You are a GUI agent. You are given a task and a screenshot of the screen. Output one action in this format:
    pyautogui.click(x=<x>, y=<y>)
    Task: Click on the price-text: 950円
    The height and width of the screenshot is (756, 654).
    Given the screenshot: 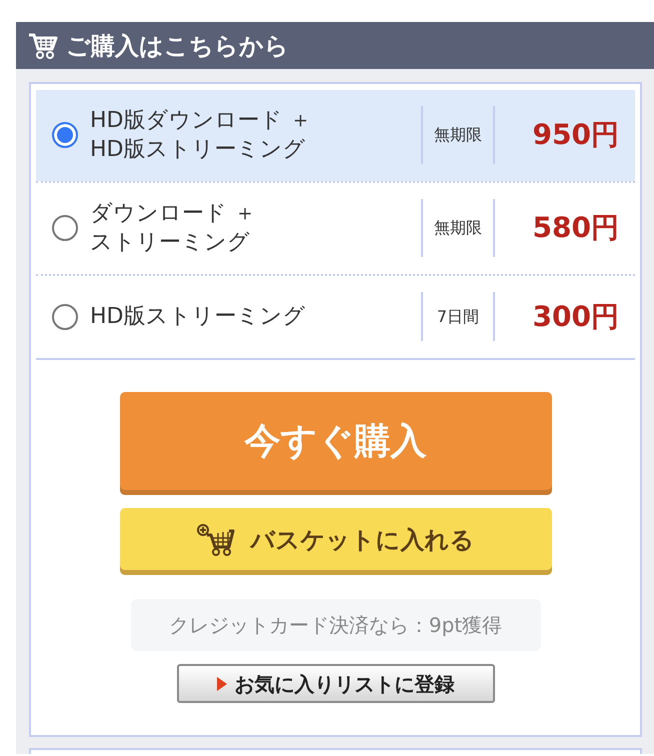 What is the action you would take?
    pyautogui.click(x=576, y=135)
    